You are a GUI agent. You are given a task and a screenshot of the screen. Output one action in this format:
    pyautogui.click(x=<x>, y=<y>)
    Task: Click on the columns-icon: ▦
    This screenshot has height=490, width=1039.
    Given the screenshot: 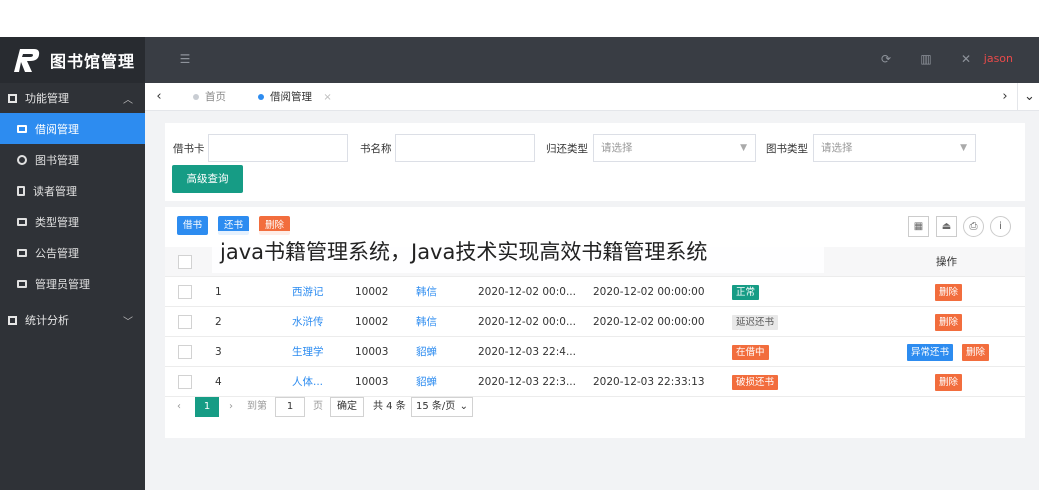 What is the action you would take?
    pyautogui.click(x=918, y=226)
    